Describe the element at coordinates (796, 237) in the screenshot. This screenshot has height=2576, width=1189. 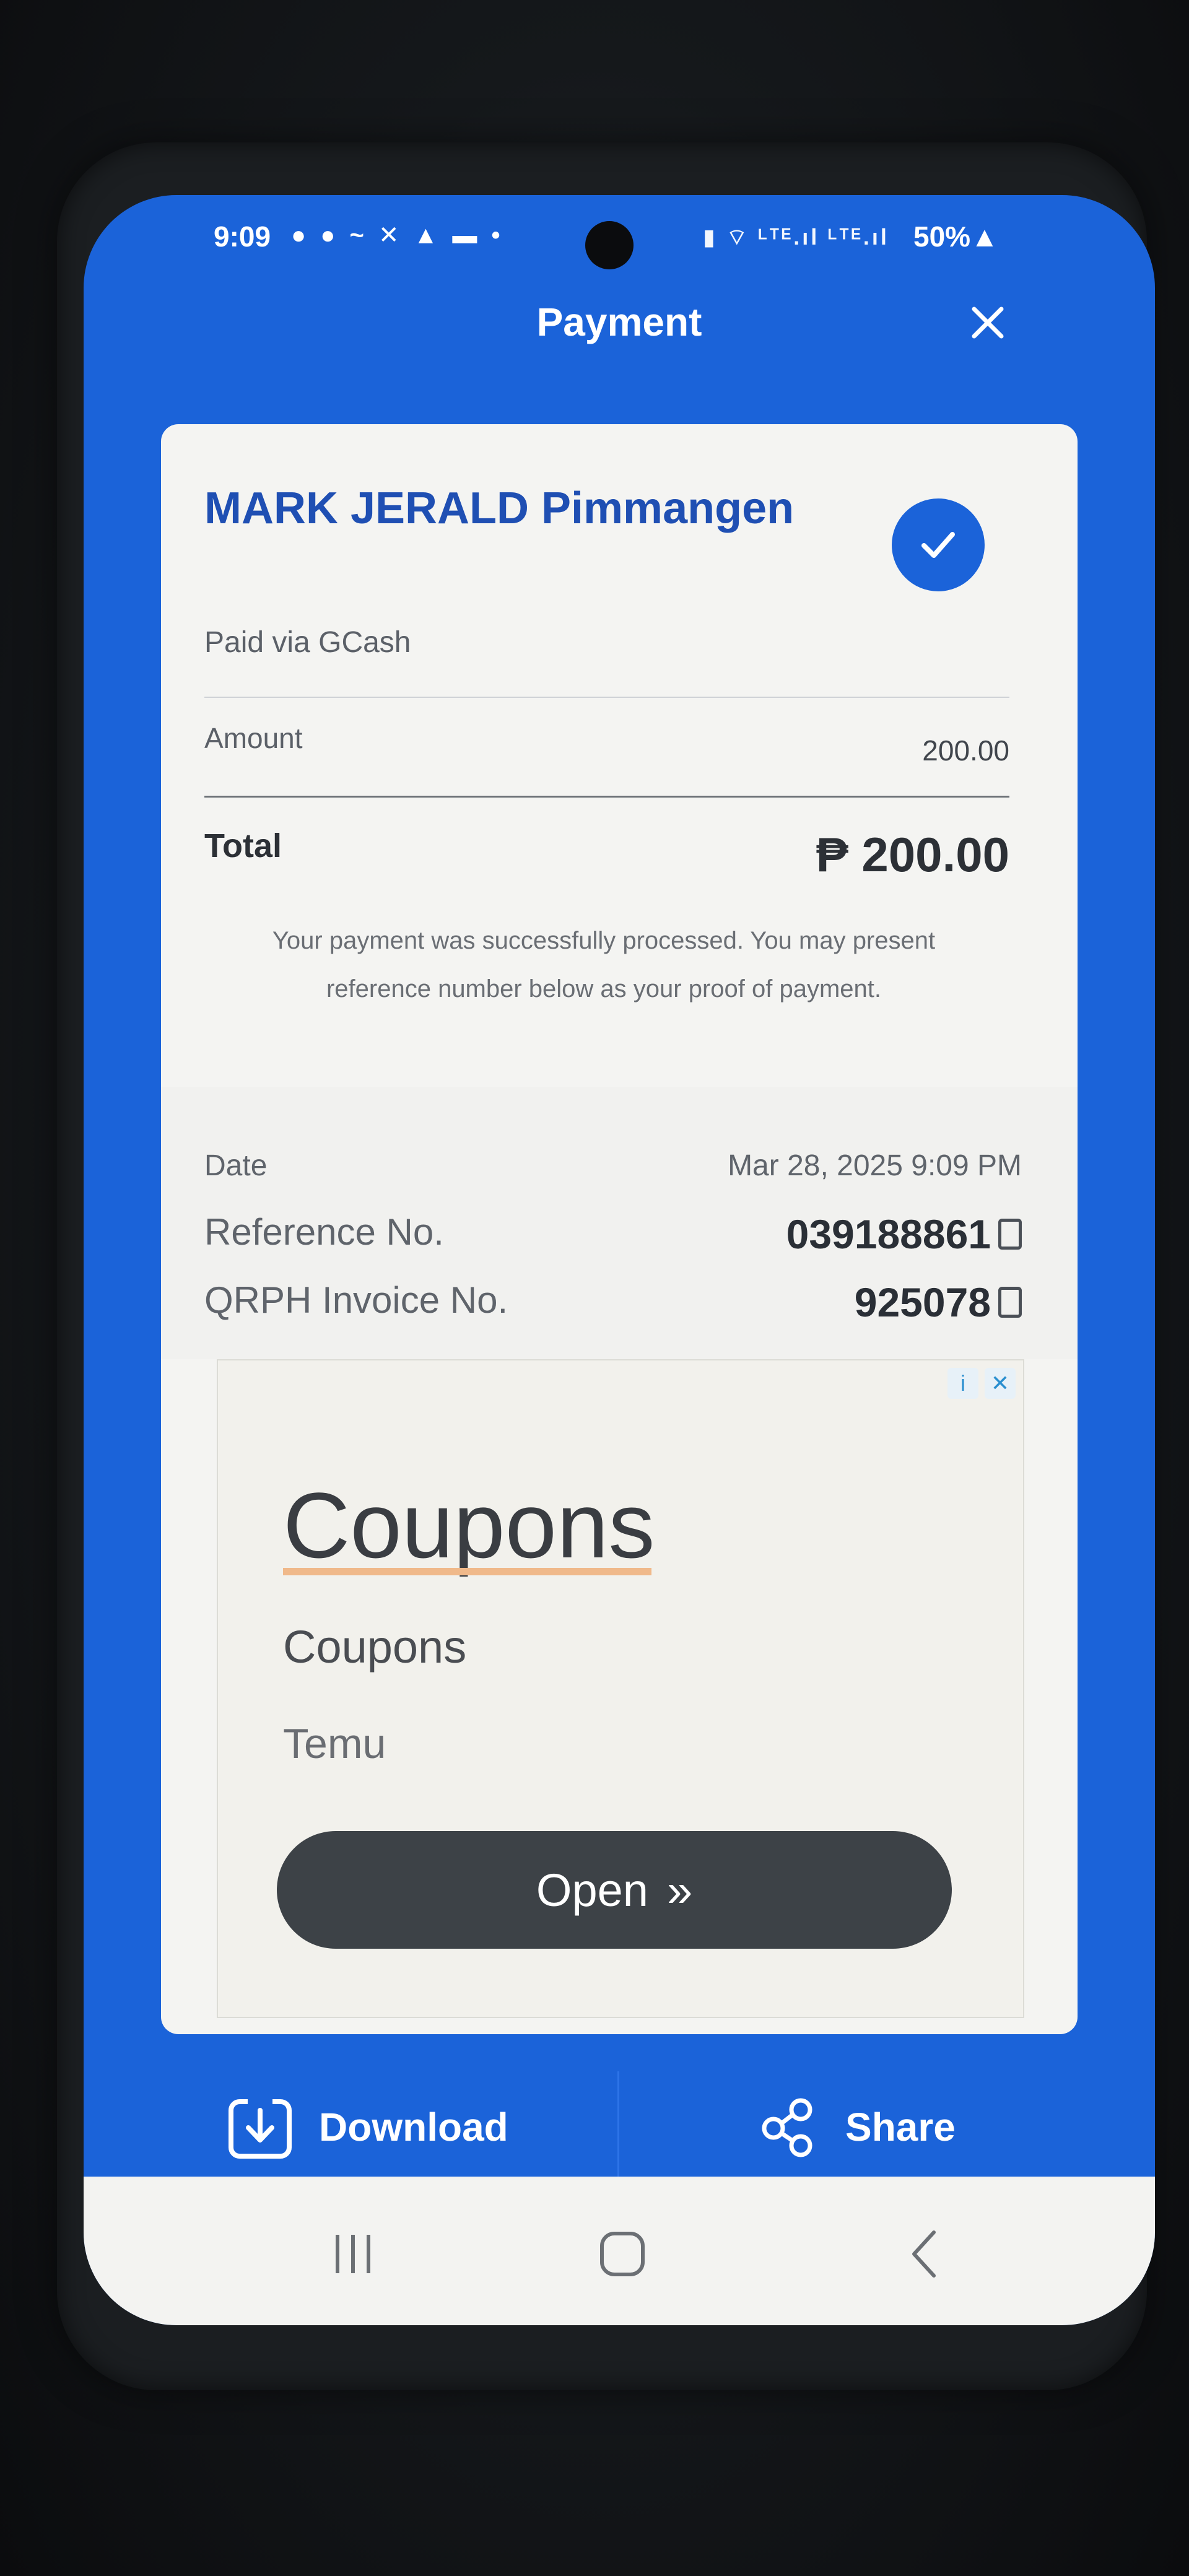
I see `signal-icons: ▮ ⌔ ᴸᵀᴱ.ıl ᴸᵀᴱ.ıl` at that location.